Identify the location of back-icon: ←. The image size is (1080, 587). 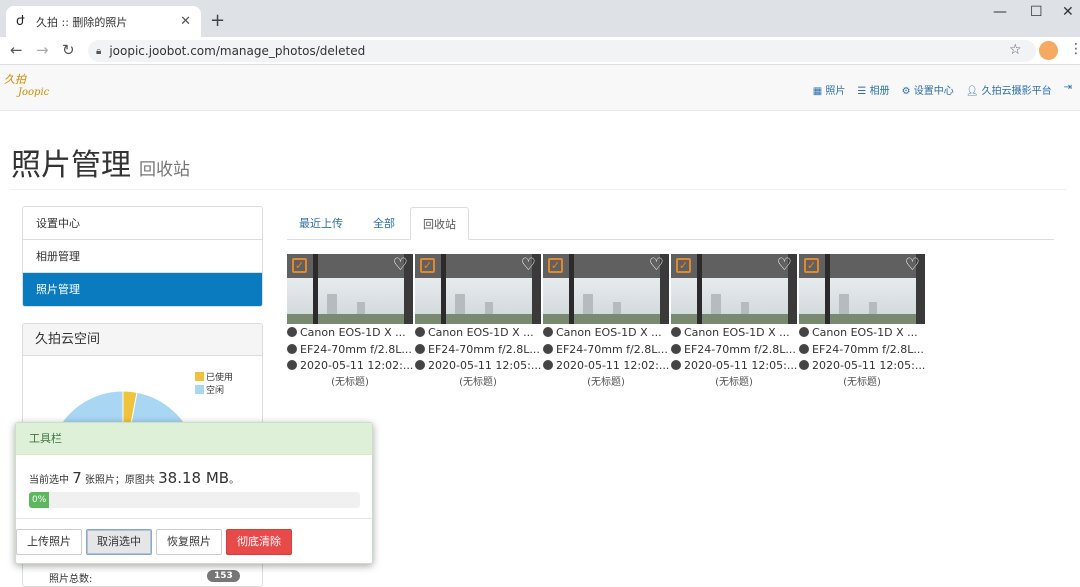
(16, 50).